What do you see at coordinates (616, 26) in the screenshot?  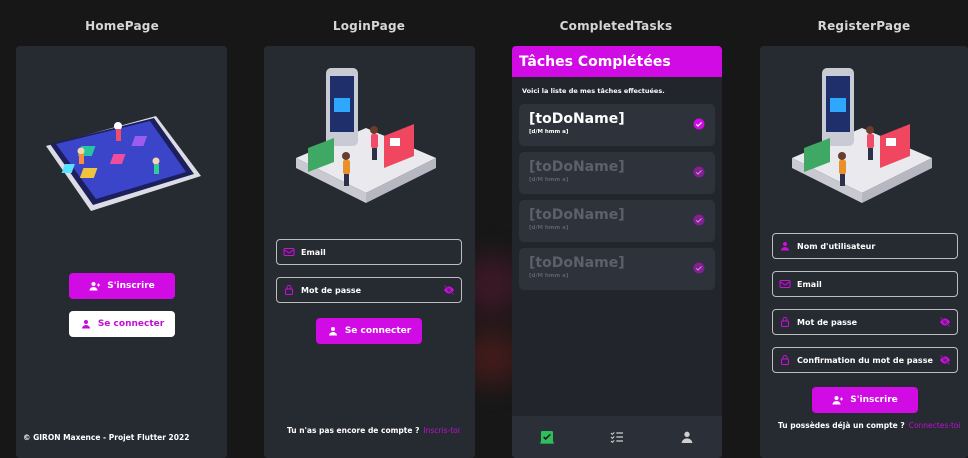 I see `completedtasks-title: CompletedTasks` at bounding box center [616, 26].